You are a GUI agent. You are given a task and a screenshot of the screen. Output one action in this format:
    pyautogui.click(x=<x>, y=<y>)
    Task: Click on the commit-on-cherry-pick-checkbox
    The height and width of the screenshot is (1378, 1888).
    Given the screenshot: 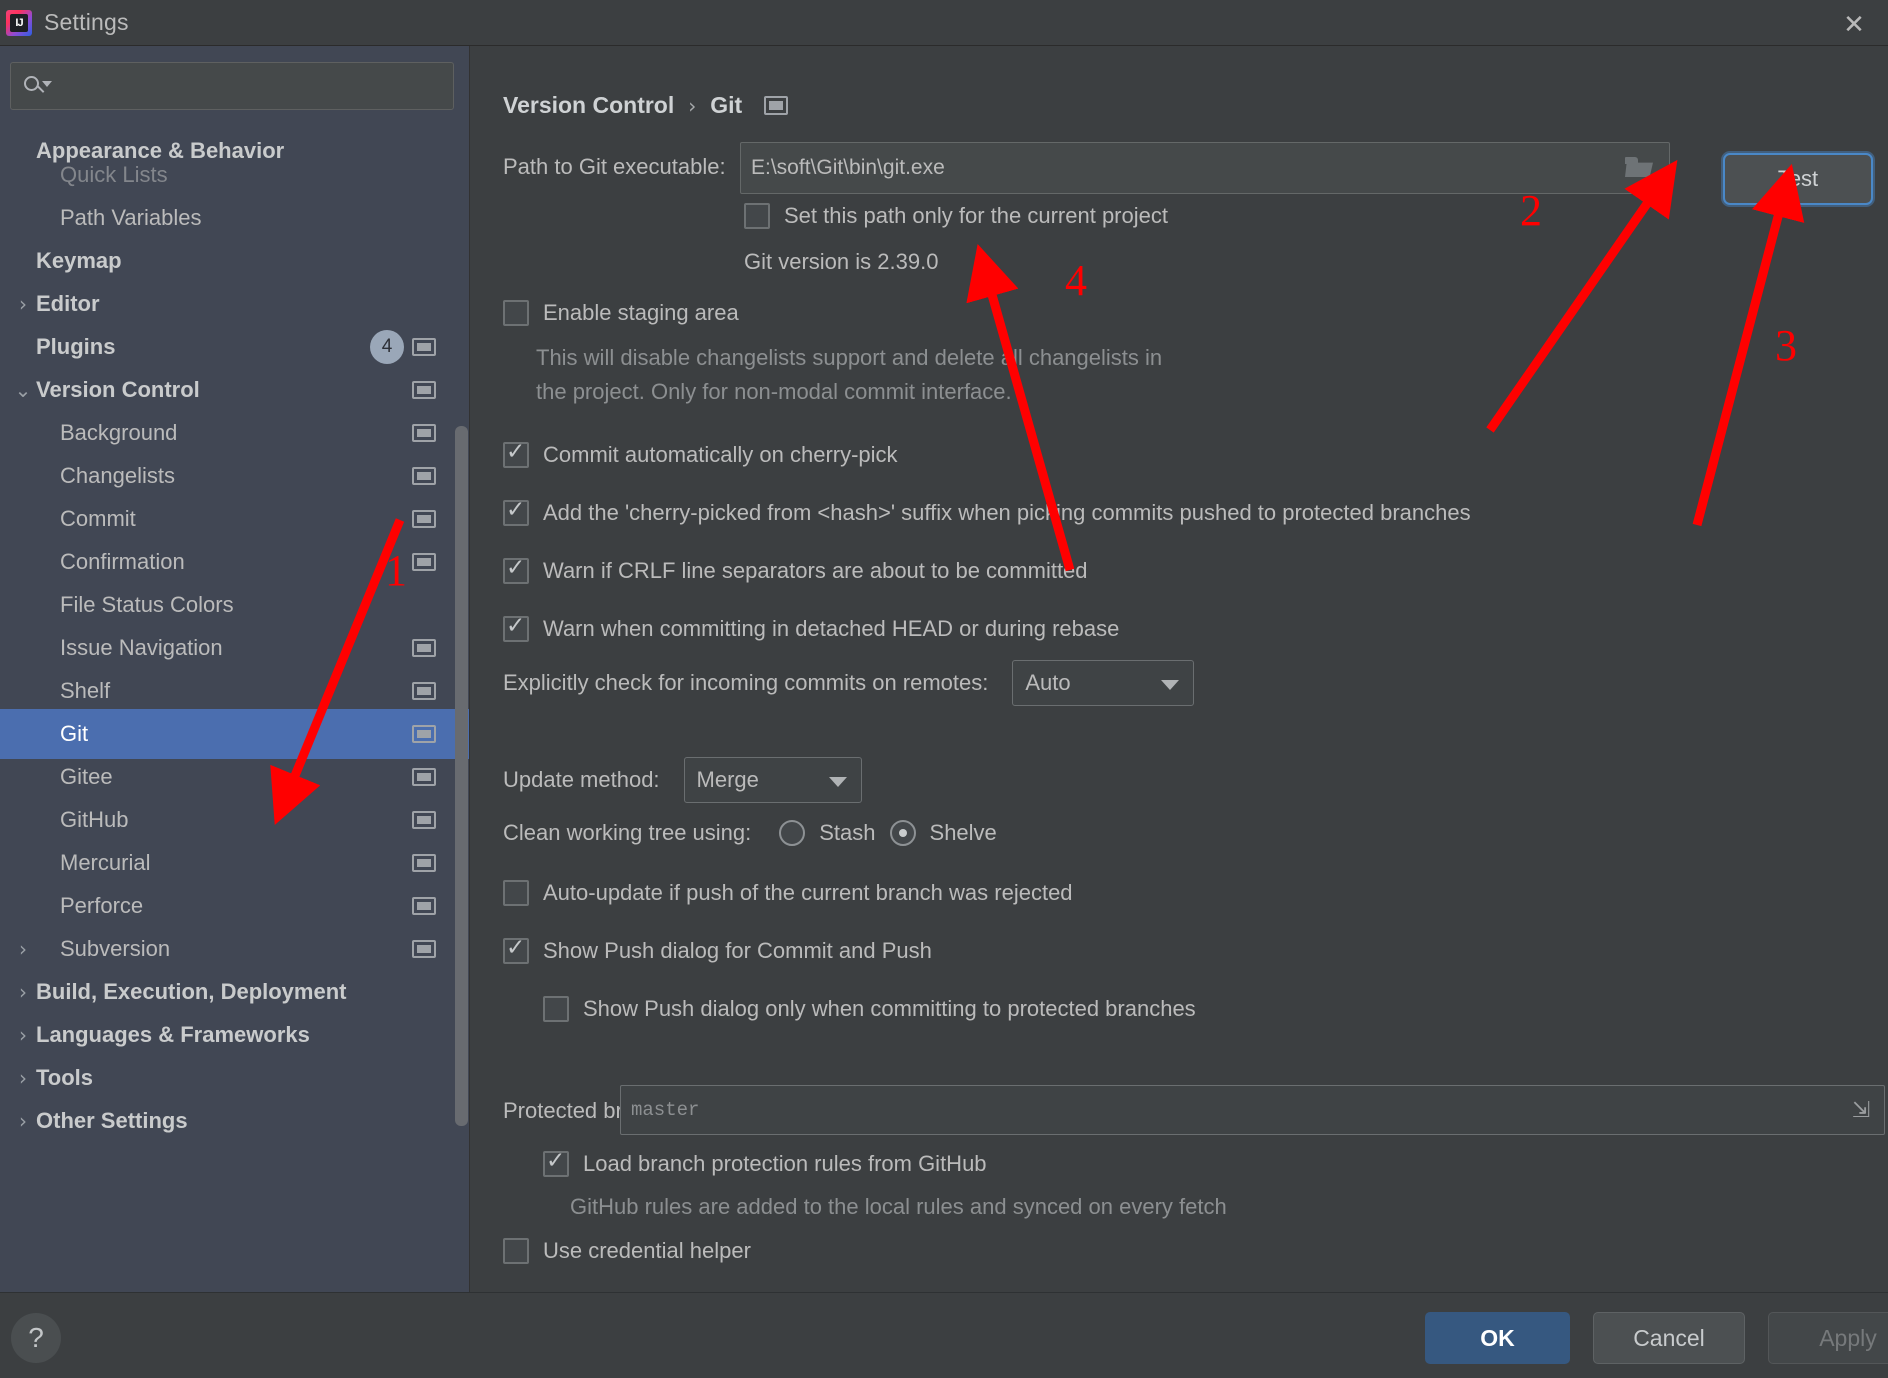 What is the action you would take?
    pyautogui.click(x=516, y=453)
    